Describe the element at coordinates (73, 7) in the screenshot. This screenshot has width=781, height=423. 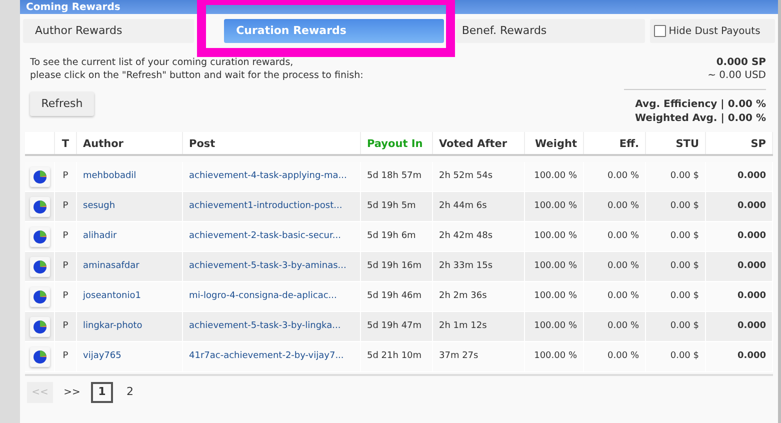
I see `panel-title: Coming Rewards` at that location.